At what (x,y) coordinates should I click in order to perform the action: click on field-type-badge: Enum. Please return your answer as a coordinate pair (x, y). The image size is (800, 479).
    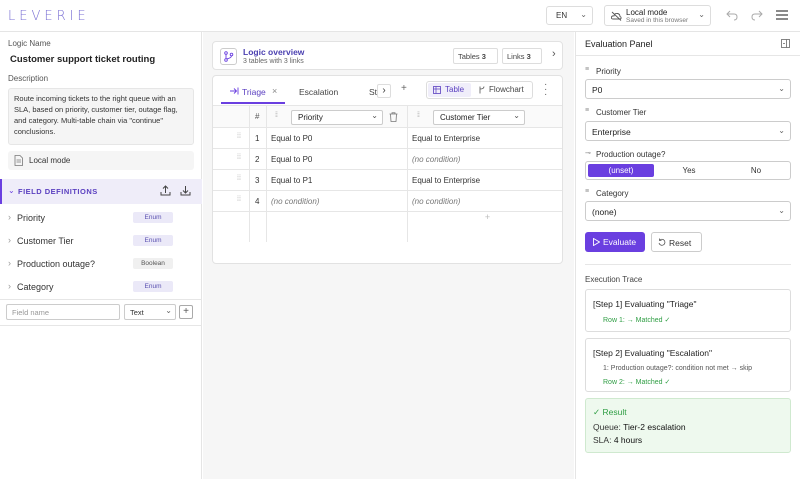
    Looking at the image, I should click on (153, 240).